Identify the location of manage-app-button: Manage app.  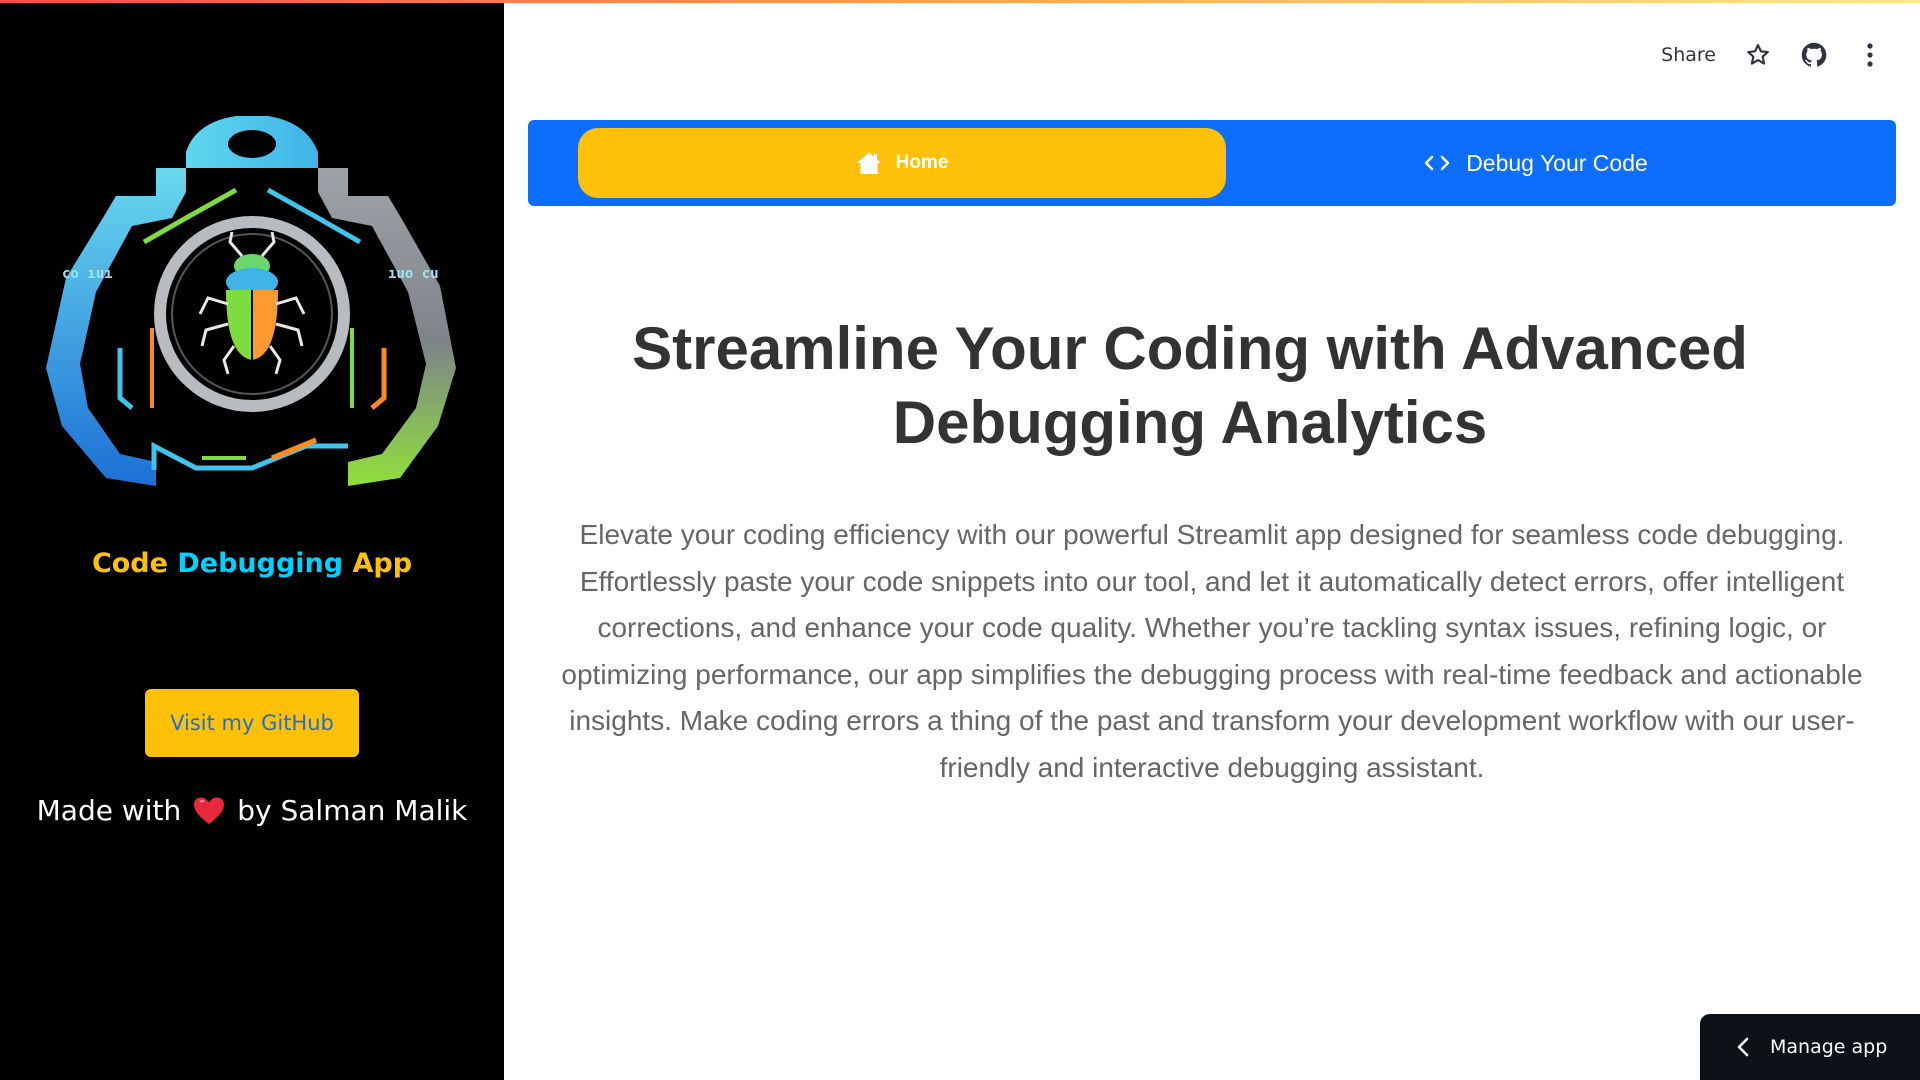
(1810, 1047).